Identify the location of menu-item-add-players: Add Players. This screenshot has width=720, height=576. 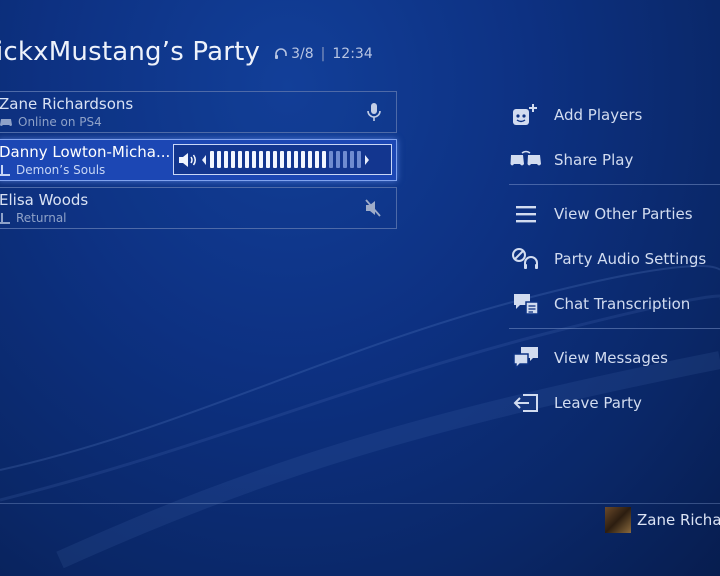
(614, 114).